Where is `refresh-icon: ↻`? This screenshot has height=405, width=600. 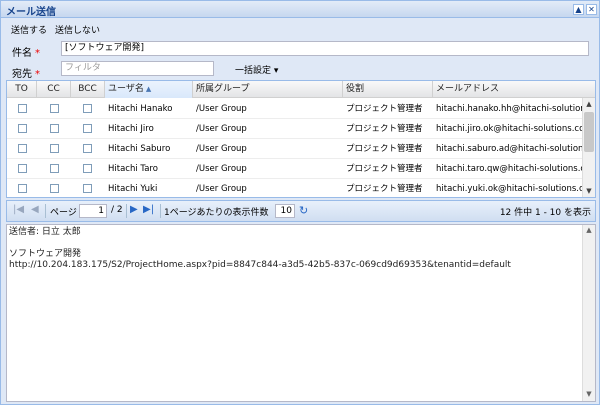
refresh-icon: ↻ is located at coordinates (303, 210).